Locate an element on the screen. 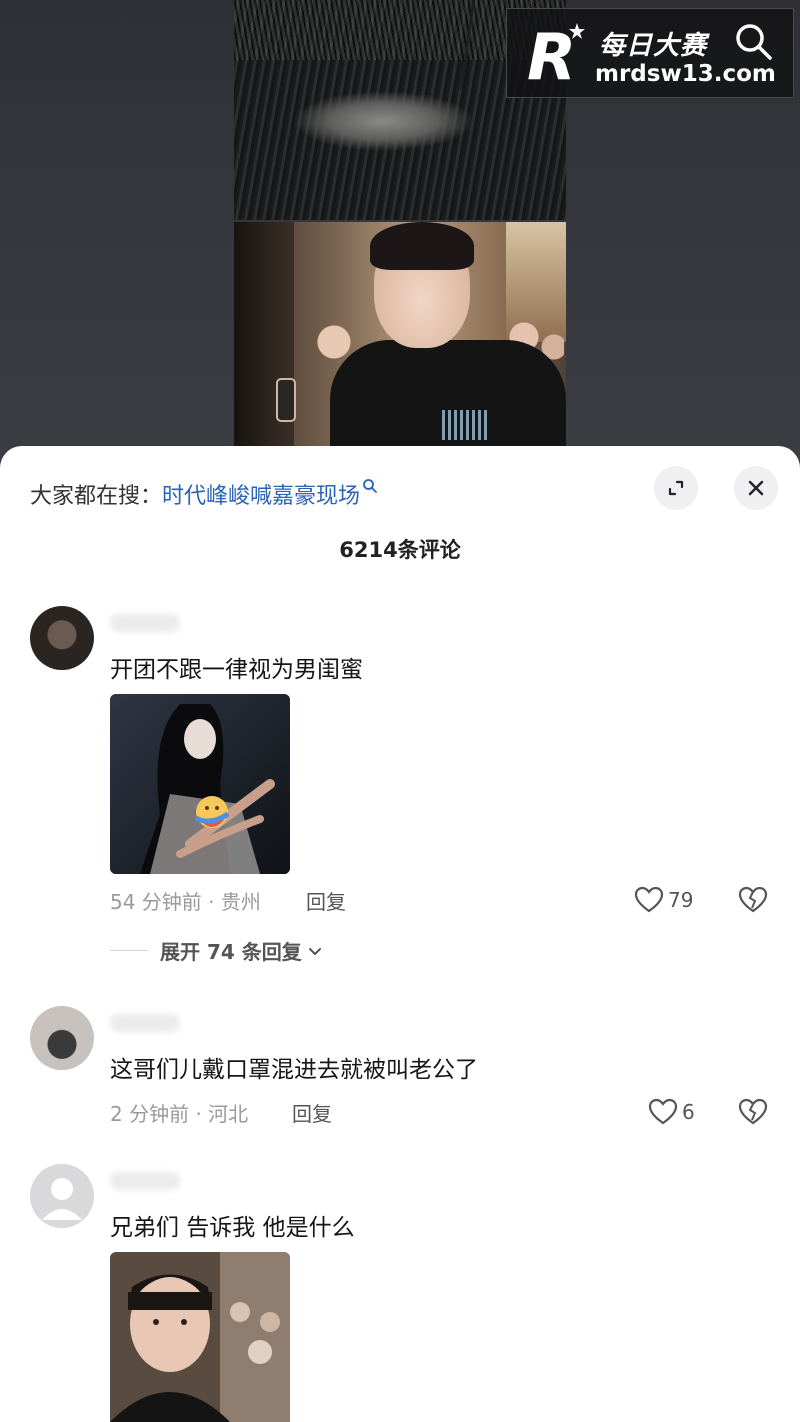 This screenshot has height=1422, width=800. default-avatar-icon is located at coordinates (62, 1196).